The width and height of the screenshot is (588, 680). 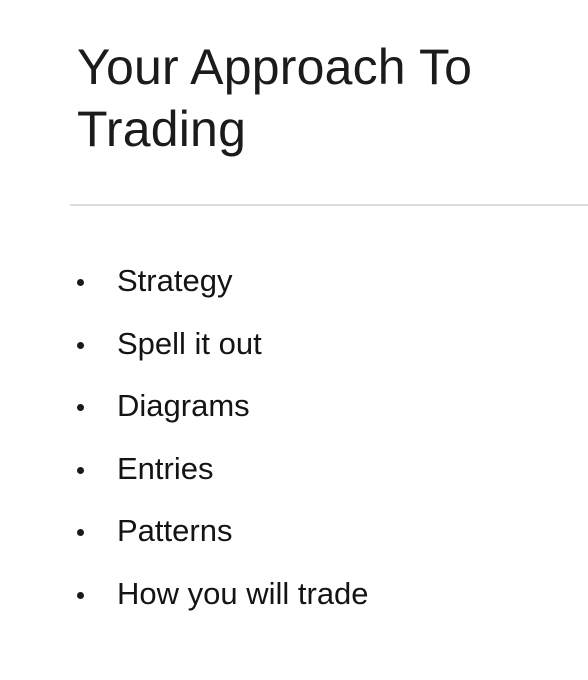 What do you see at coordinates (183, 406) in the screenshot?
I see `bullet-text: Diagrams` at bounding box center [183, 406].